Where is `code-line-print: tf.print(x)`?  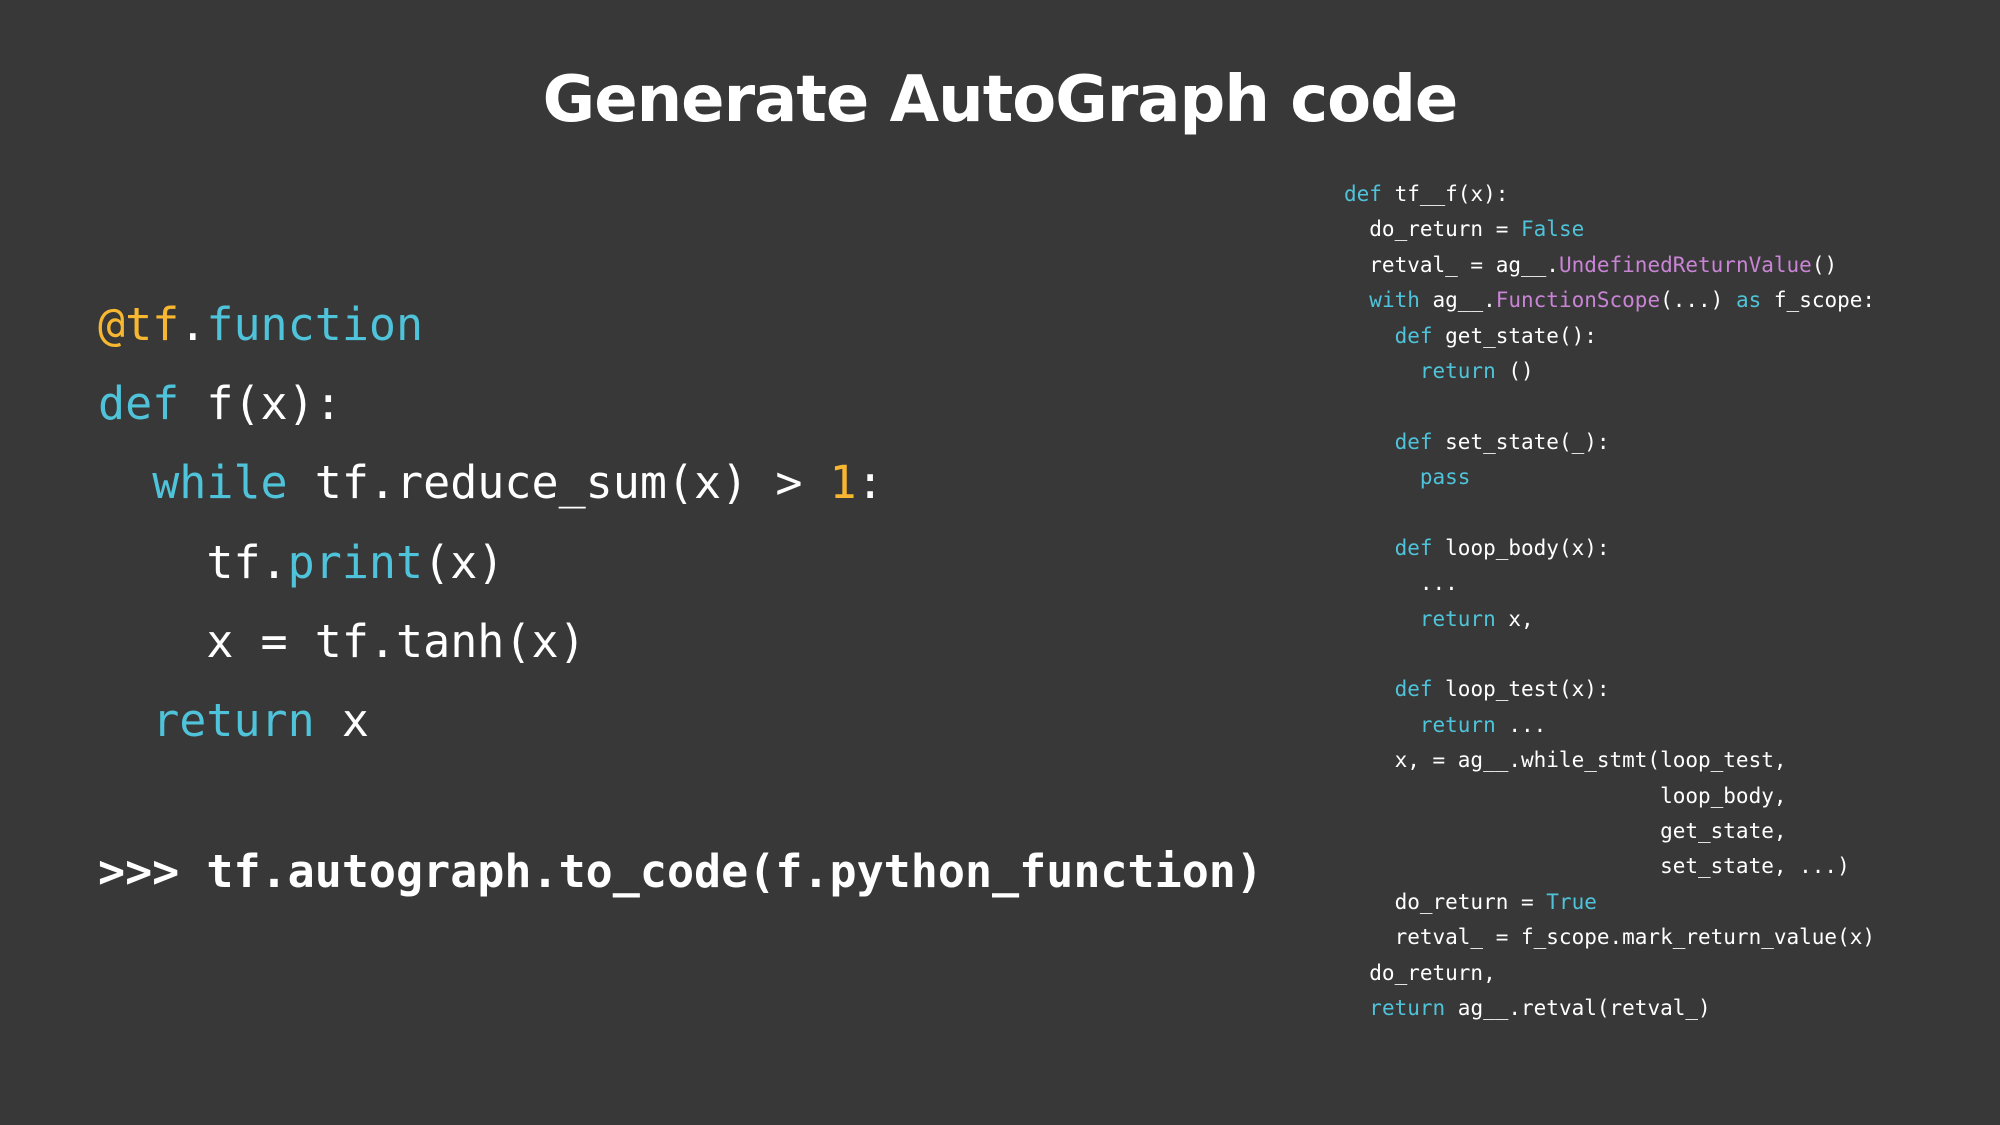 code-line-print: tf.print(x) is located at coordinates (491, 562).